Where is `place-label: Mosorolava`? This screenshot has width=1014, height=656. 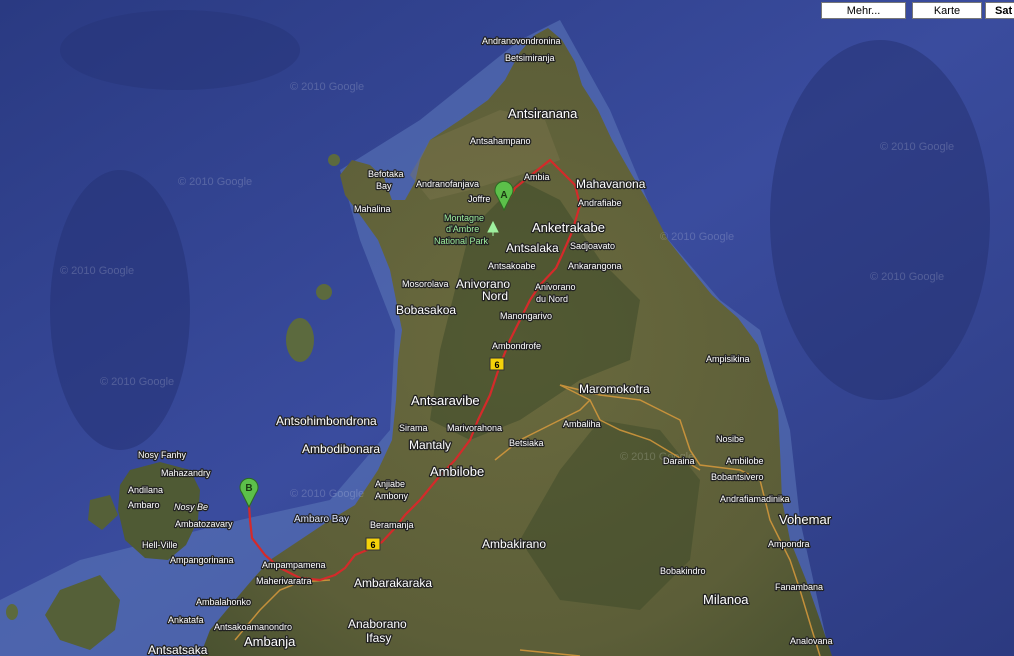
place-label: Mosorolava is located at coordinates (425, 284).